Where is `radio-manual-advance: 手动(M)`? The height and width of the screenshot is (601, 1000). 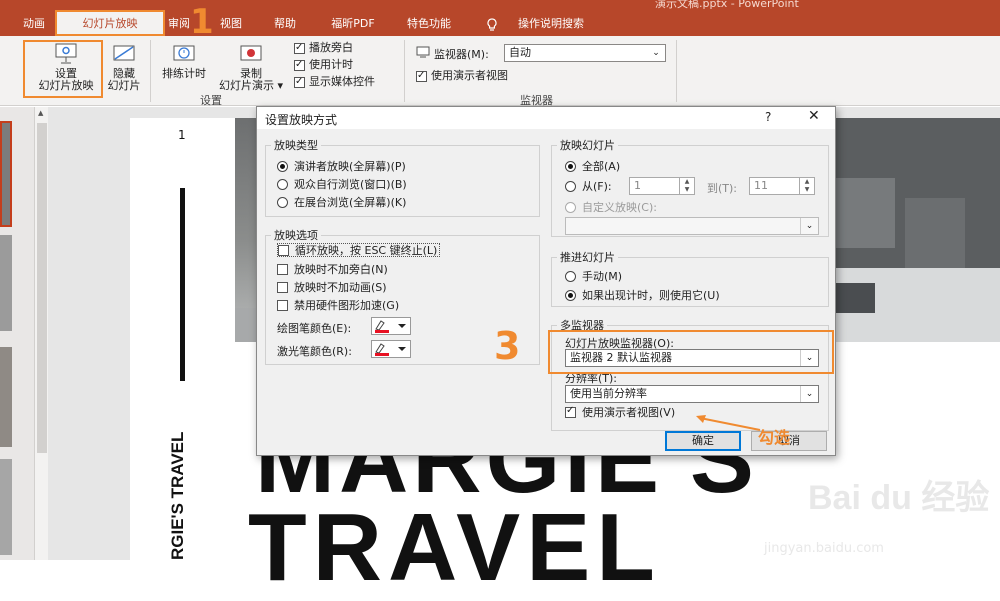 radio-manual-advance: 手动(M) is located at coordinates (593, 276).